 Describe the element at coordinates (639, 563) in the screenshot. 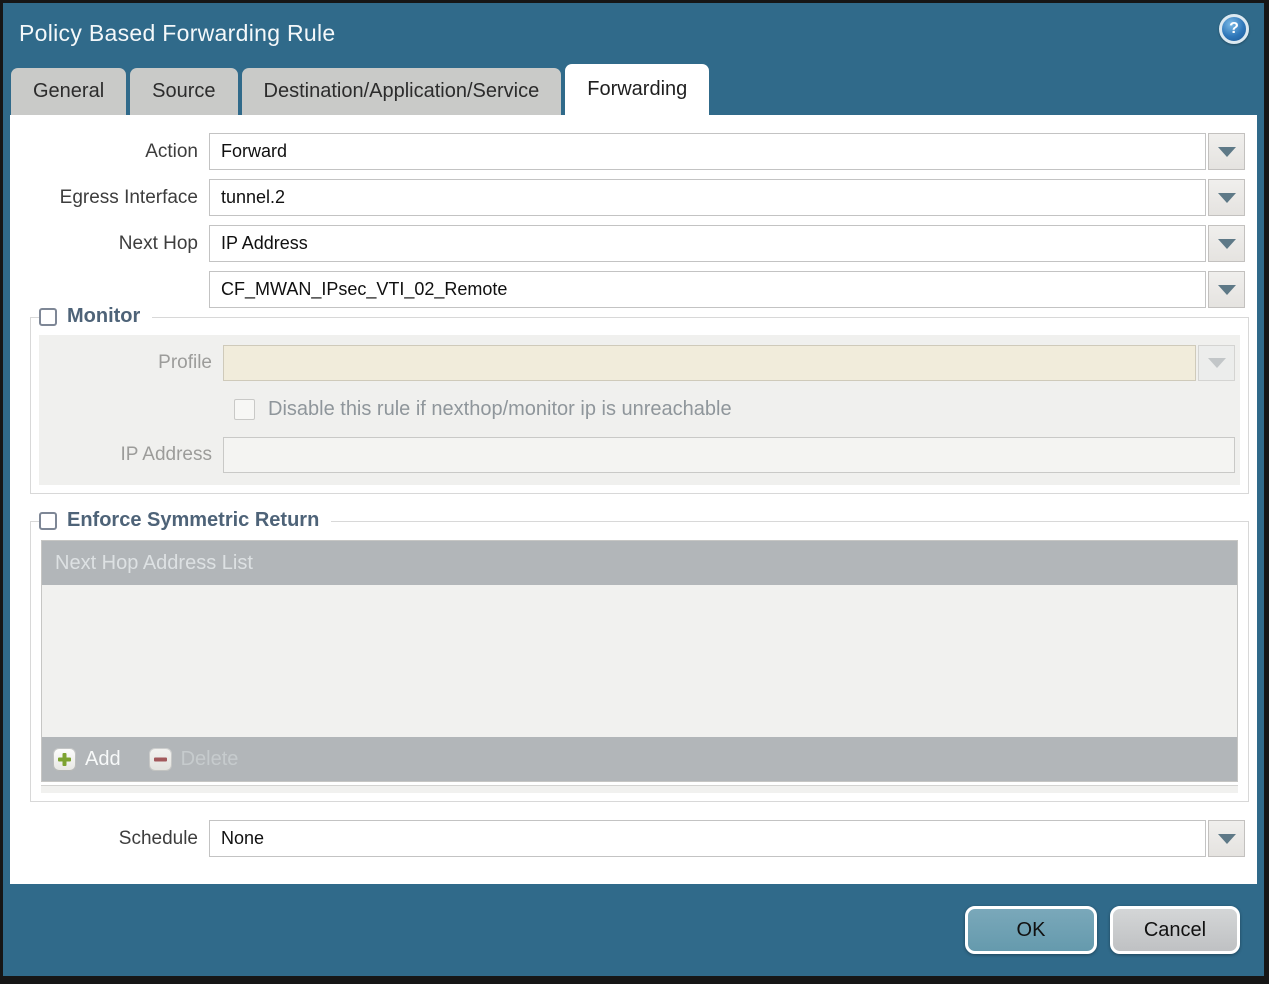

I see `table-column-header: Next Hop Address List` at that location.